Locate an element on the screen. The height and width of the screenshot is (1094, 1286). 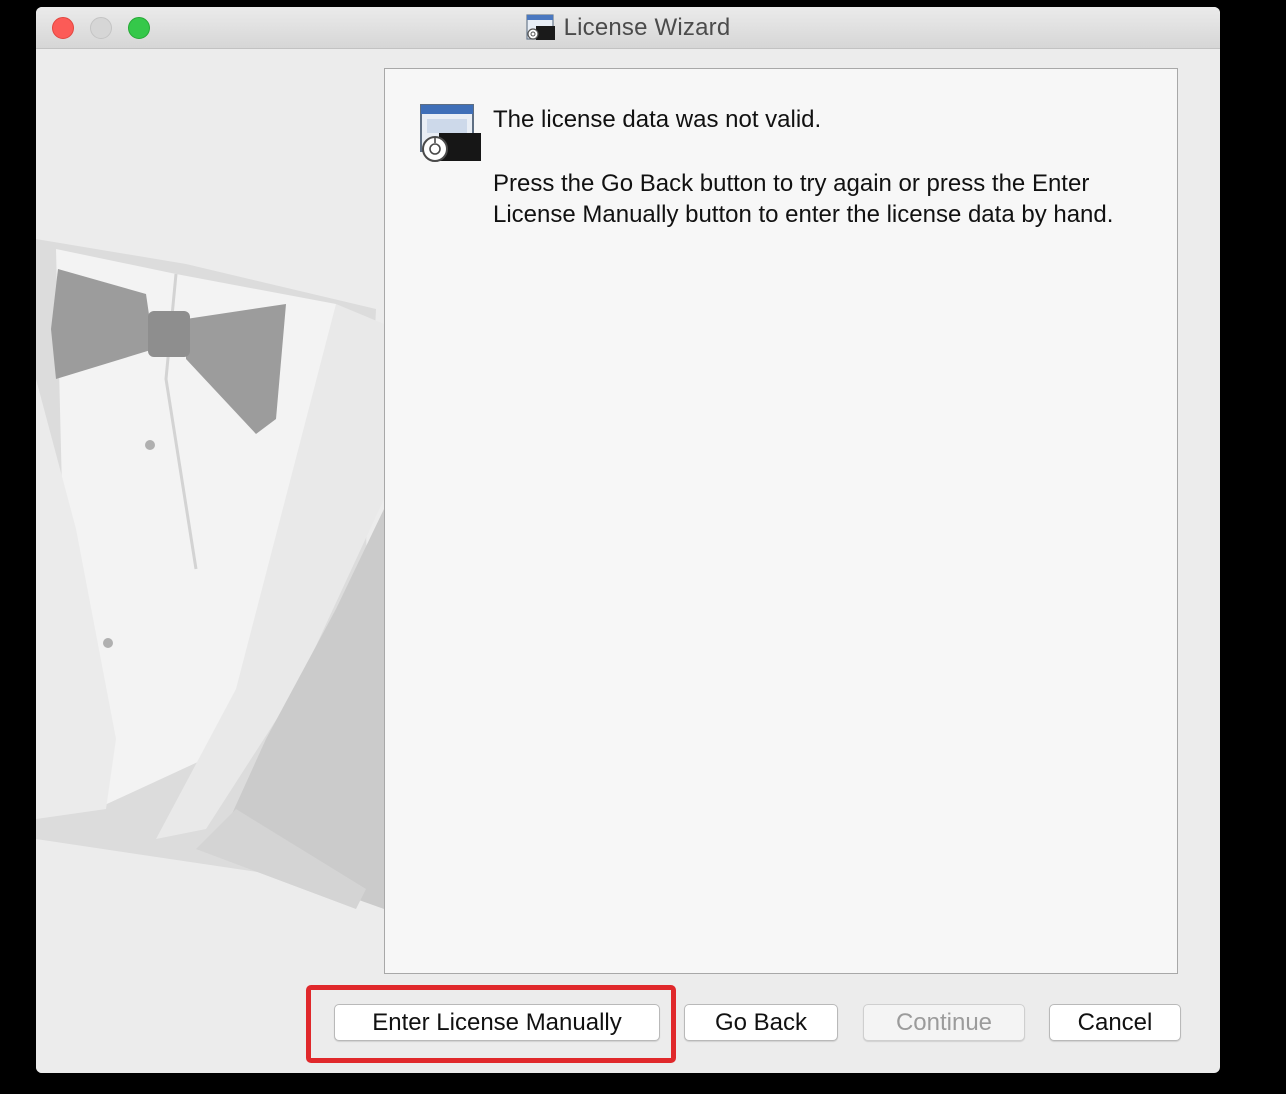
enter-license-manually-button: Enter License Manually is located at coordinates (497, 1022).